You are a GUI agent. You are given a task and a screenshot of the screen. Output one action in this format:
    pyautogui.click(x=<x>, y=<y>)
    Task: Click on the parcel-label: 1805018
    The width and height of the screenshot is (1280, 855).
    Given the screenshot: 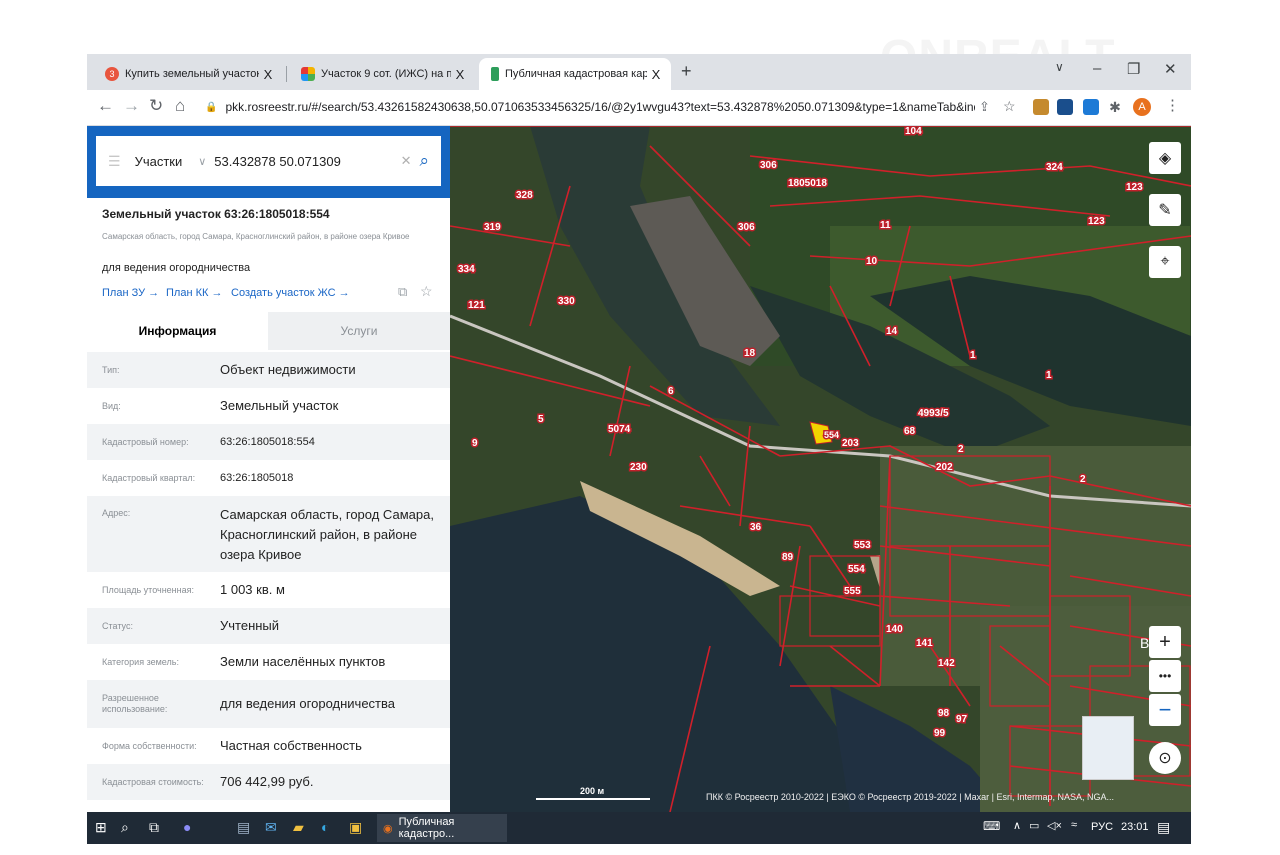 What is the action you would take?
    pyautogui.click(x=807, y=183)
    